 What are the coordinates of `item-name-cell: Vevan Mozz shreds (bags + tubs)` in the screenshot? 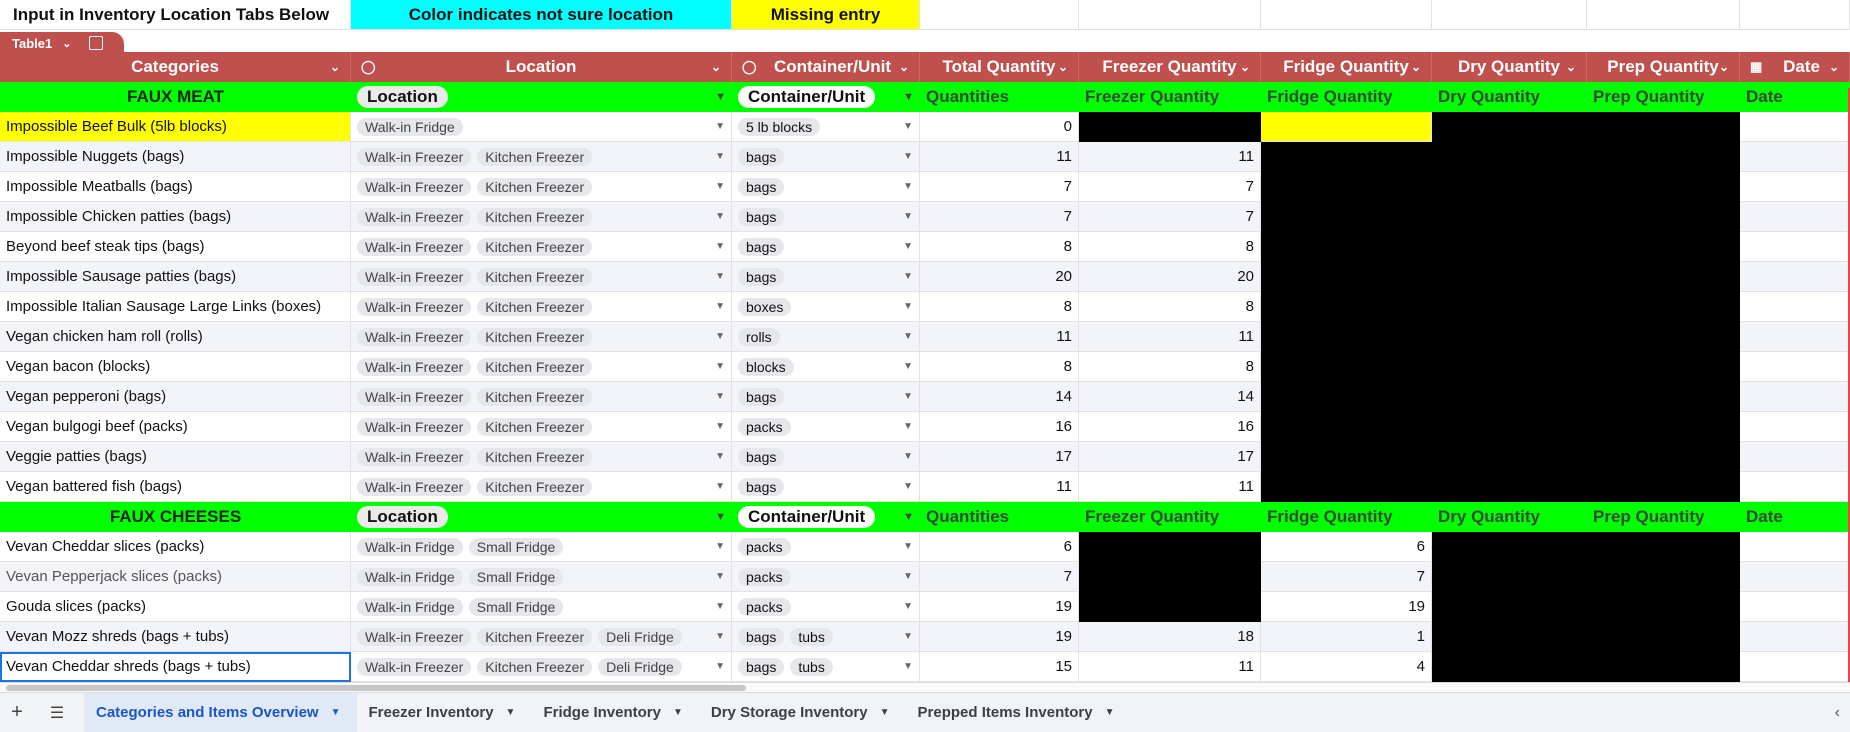 It's located at (175, 637).